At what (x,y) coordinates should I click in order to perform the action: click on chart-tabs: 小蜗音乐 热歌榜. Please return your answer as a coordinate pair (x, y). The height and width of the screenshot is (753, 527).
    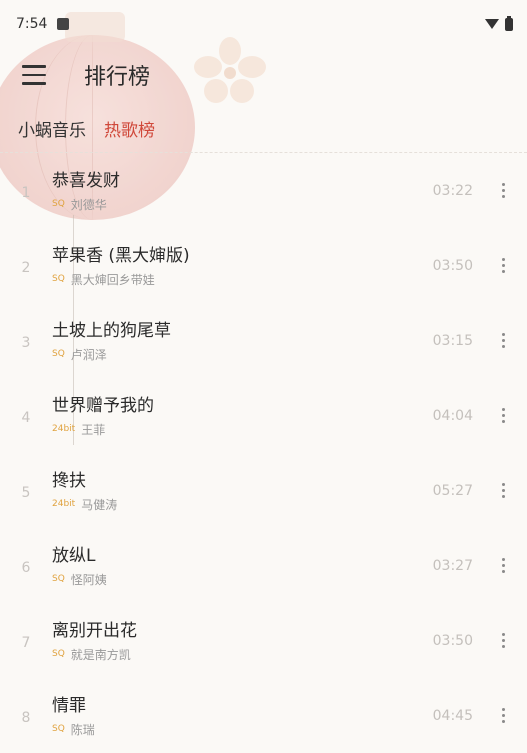
    Looking at the image, I should click on (263, 129).